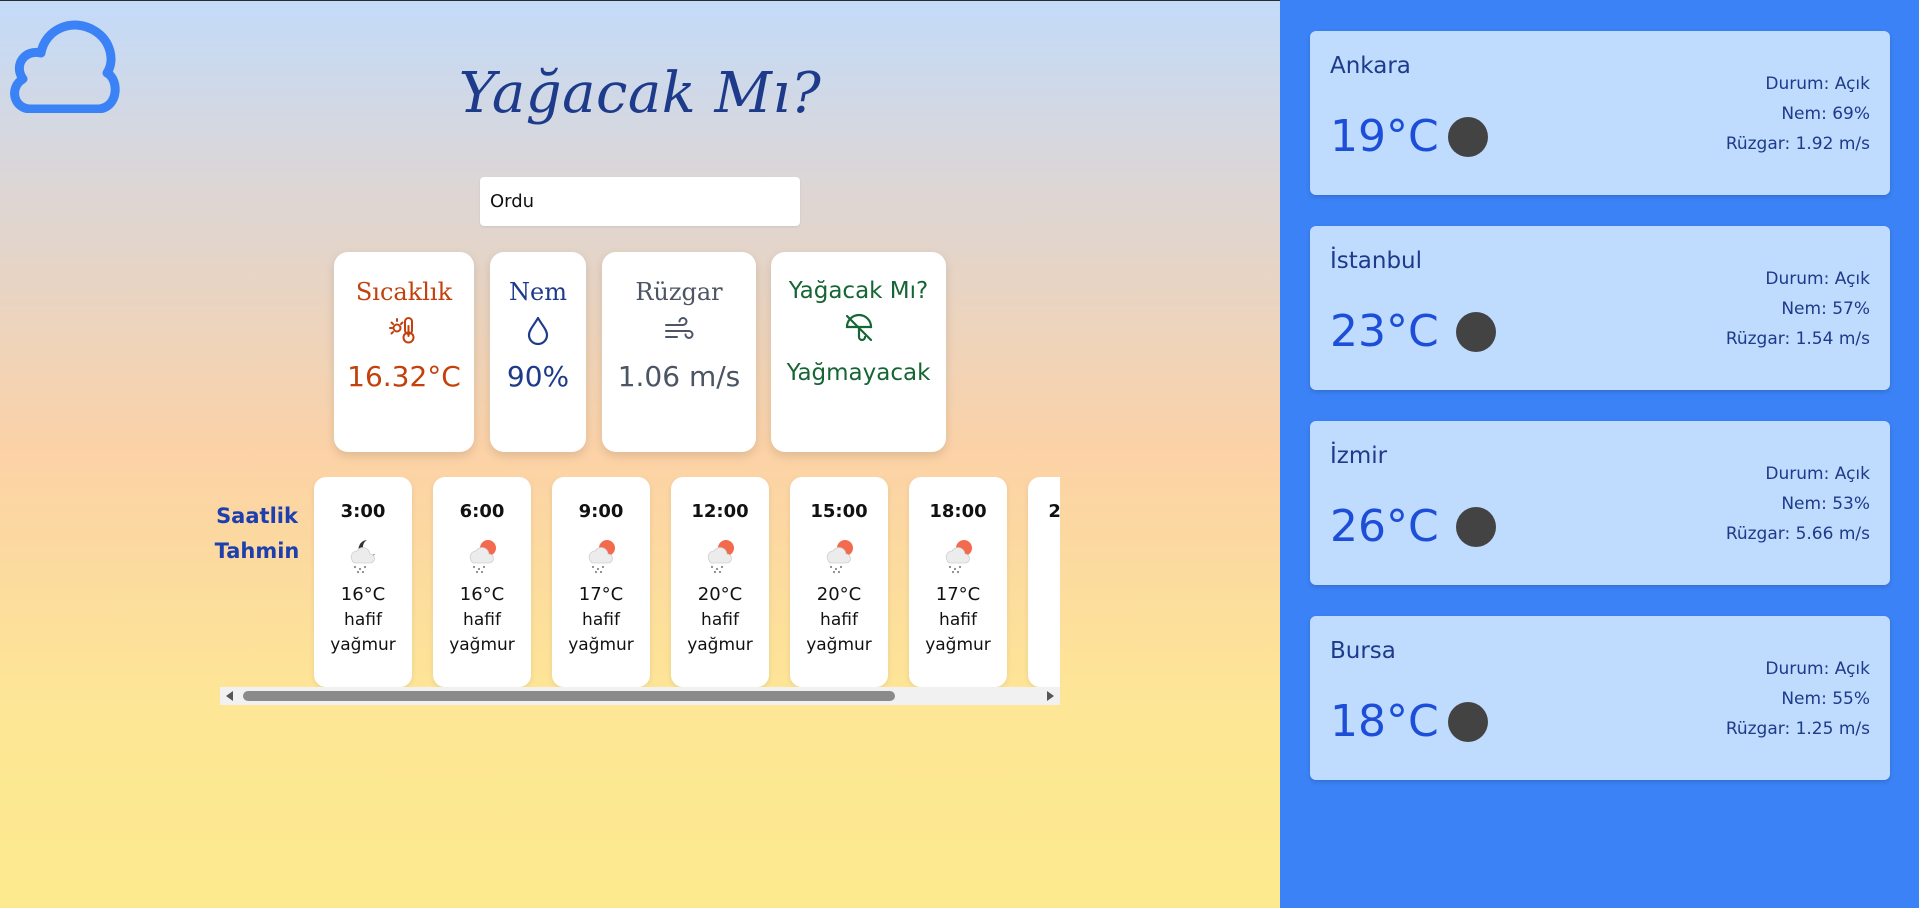 Image resolution: width=1919 pixels, height=908 pixels. Describe the element at coordinates (1363, 651) in the screenshot. I see `city-name: Bursa` at that location.